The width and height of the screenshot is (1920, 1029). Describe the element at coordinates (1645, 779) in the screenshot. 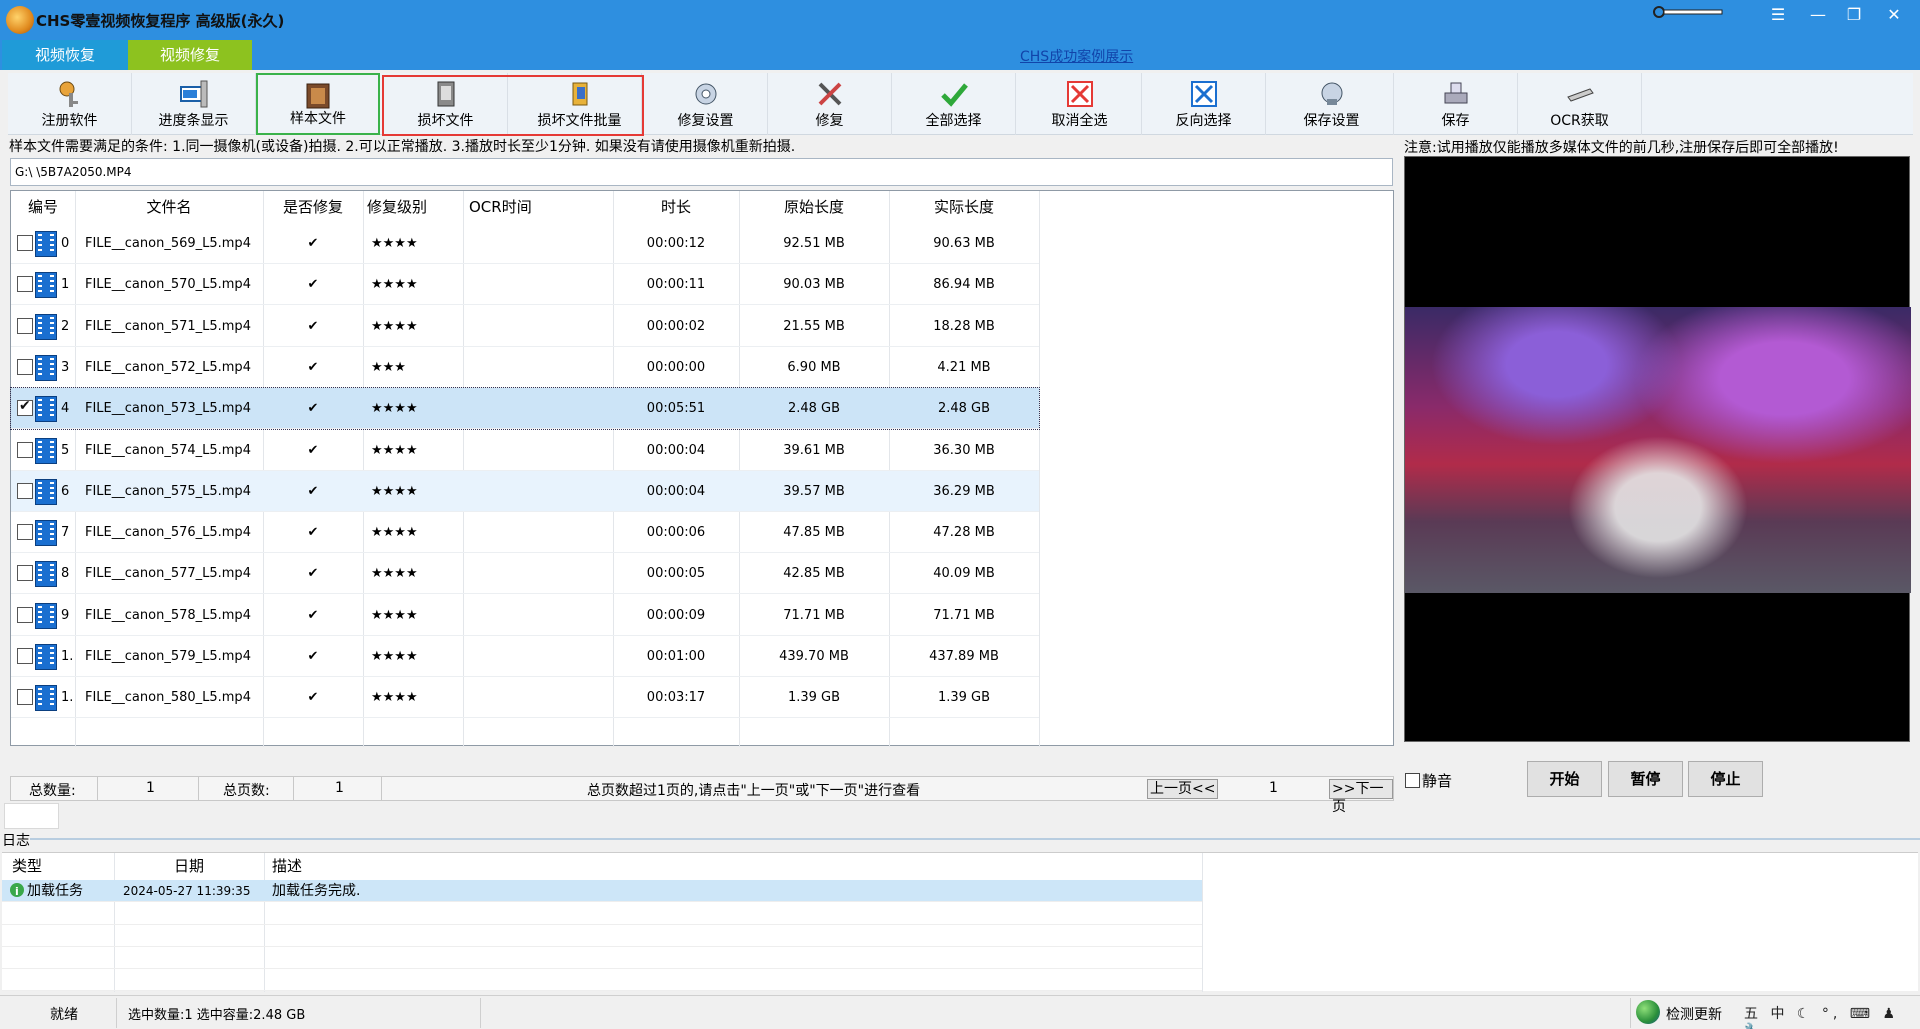

I see `pause-button: 暂停` at that location.